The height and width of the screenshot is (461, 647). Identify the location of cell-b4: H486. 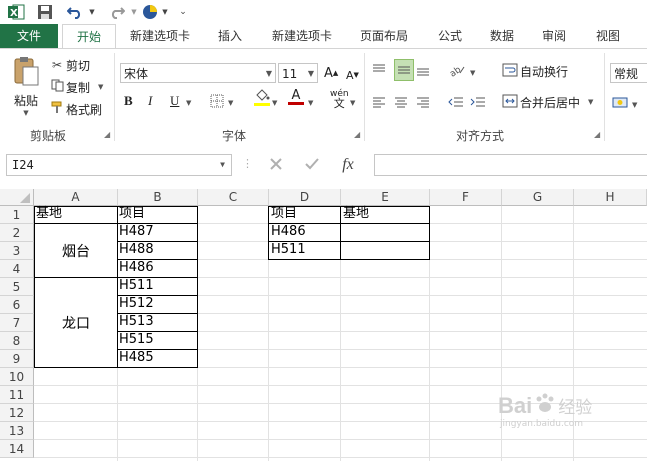
(136, 268).